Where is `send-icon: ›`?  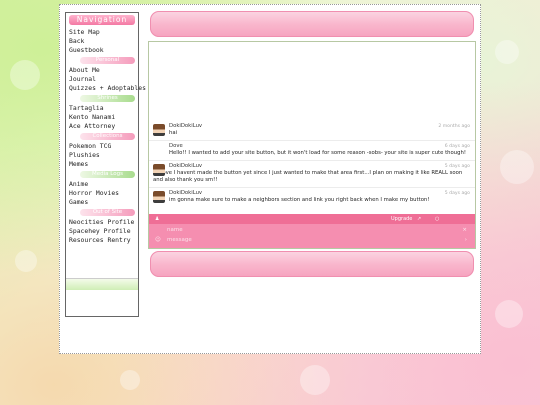 send-icon: › is located at coordinates (466, 240).